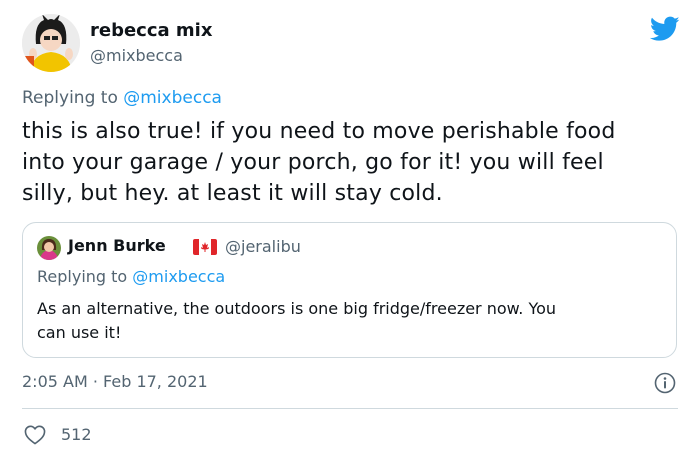 This screenshot has height=462, width=700. I want to click on quoted-author-avatar, so click(49, 248).